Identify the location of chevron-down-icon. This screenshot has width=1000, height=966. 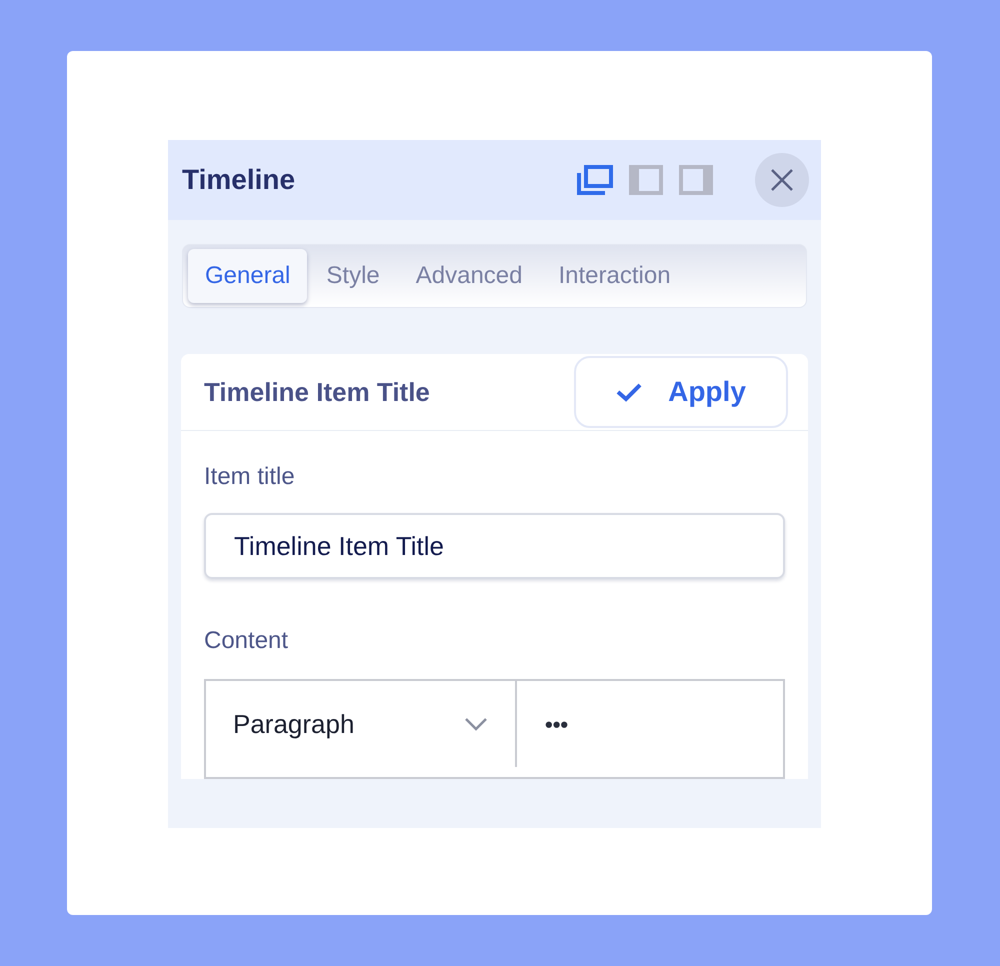
(476, 724).